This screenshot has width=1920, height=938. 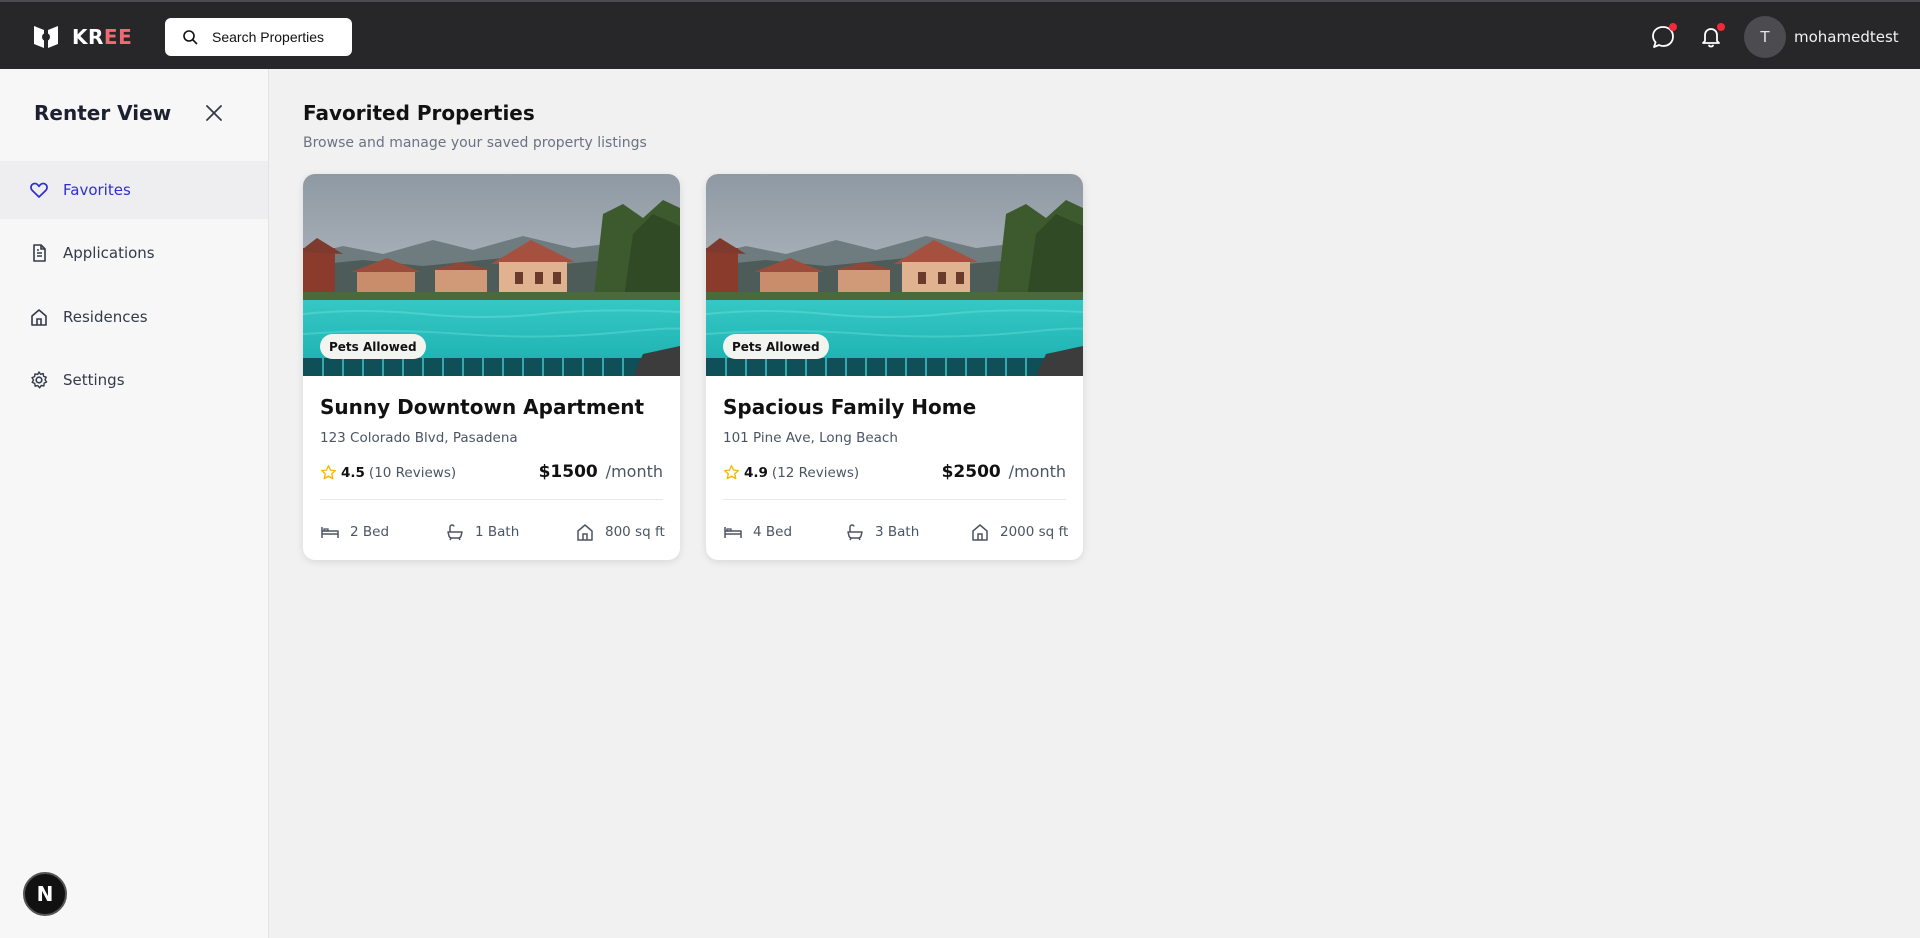 What do you see at coordinates (39, 253) in the screenshot?
I see `document-icon` at bounding box center [39, 253].